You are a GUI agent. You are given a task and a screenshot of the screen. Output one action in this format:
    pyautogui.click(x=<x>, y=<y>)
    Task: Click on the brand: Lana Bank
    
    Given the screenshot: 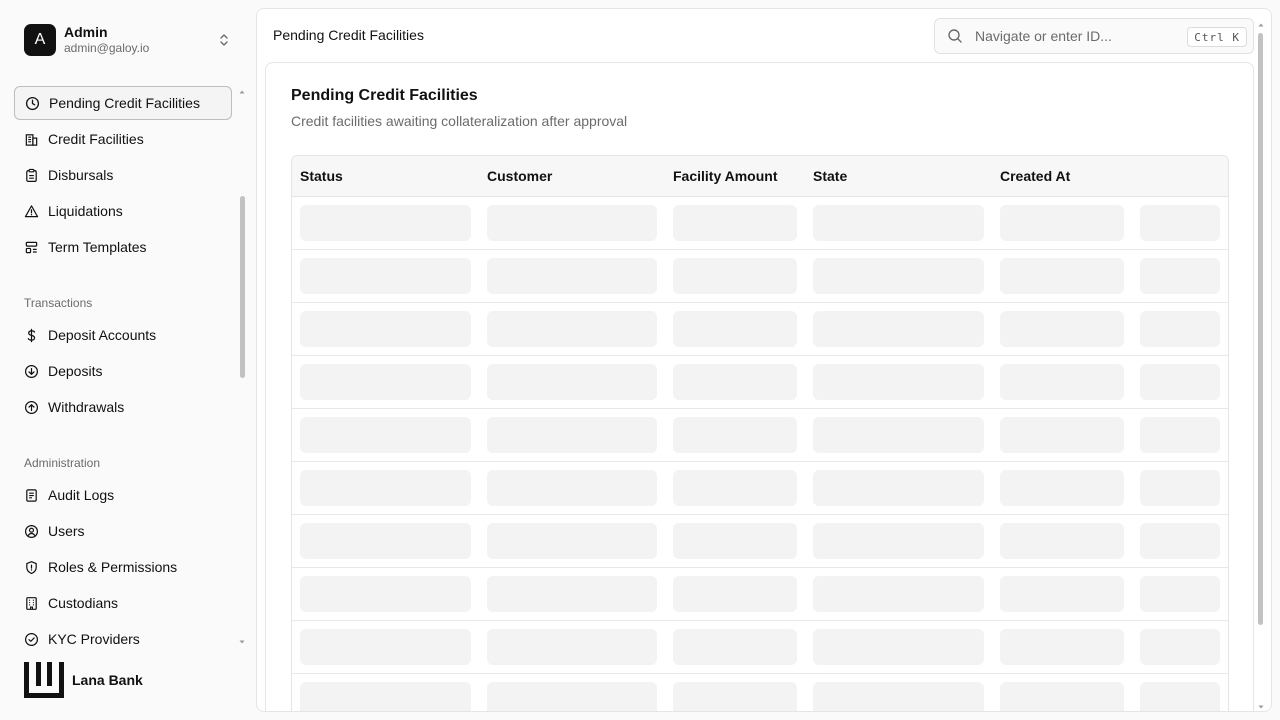 What is the action you would take?
    pyautogui.click(x=83, y=680)
    